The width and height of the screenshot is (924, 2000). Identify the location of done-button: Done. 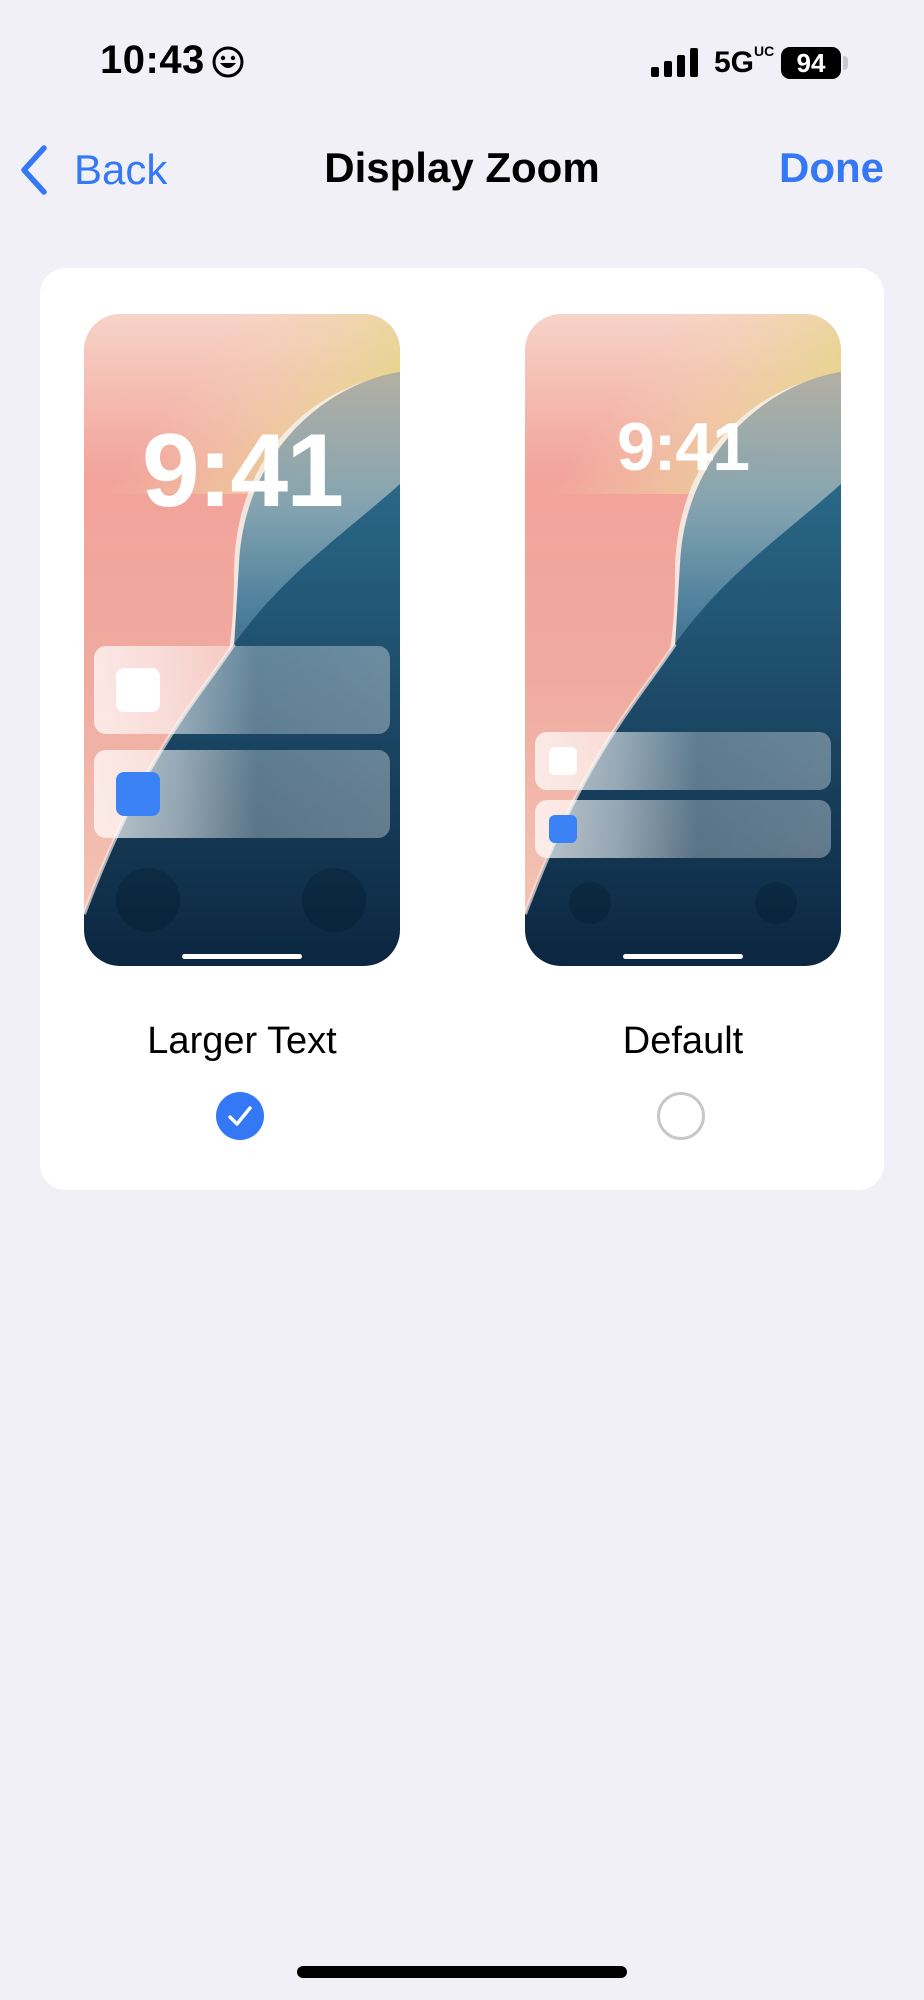
(831, 168).